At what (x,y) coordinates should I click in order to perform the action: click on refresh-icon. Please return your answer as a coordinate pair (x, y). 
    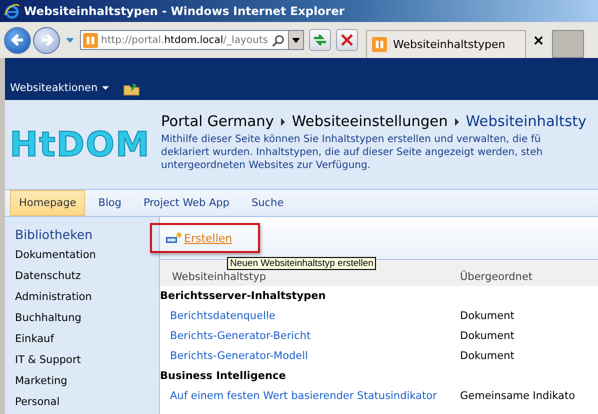
    Looking at the image, I should click on (320, 40).